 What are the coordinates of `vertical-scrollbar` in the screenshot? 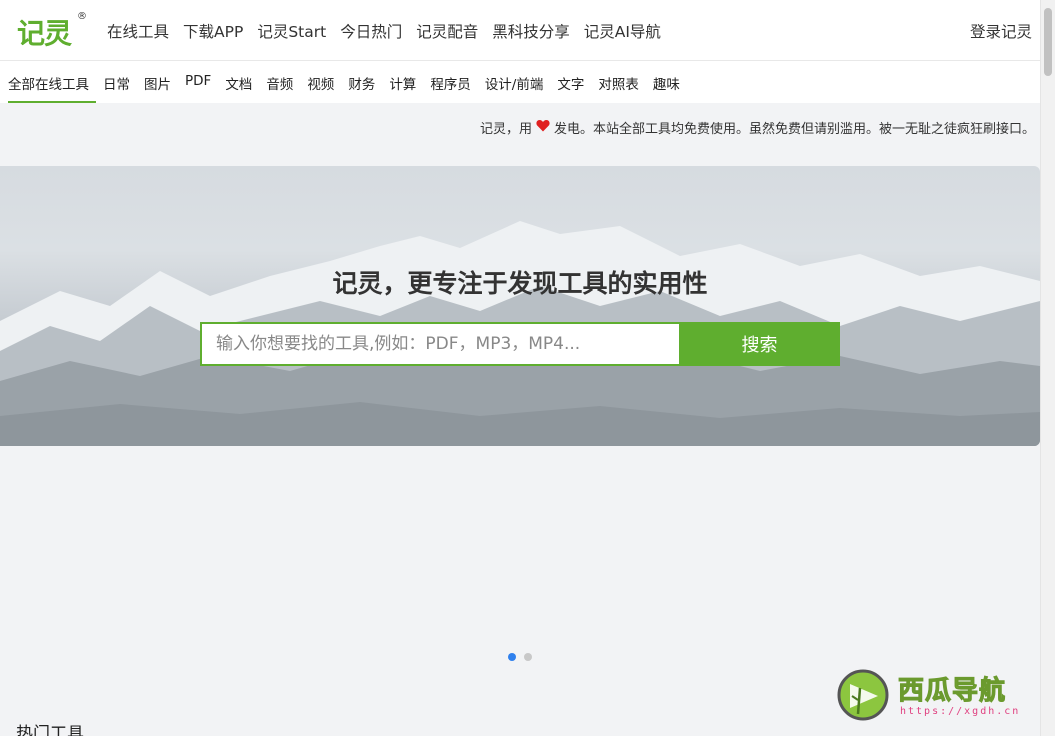 It's located at (1047, 368).